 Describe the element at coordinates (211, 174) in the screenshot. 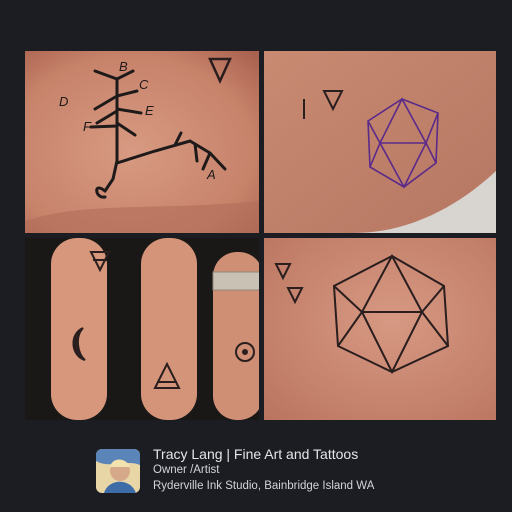

I see `glyph-letter: A` at that location.